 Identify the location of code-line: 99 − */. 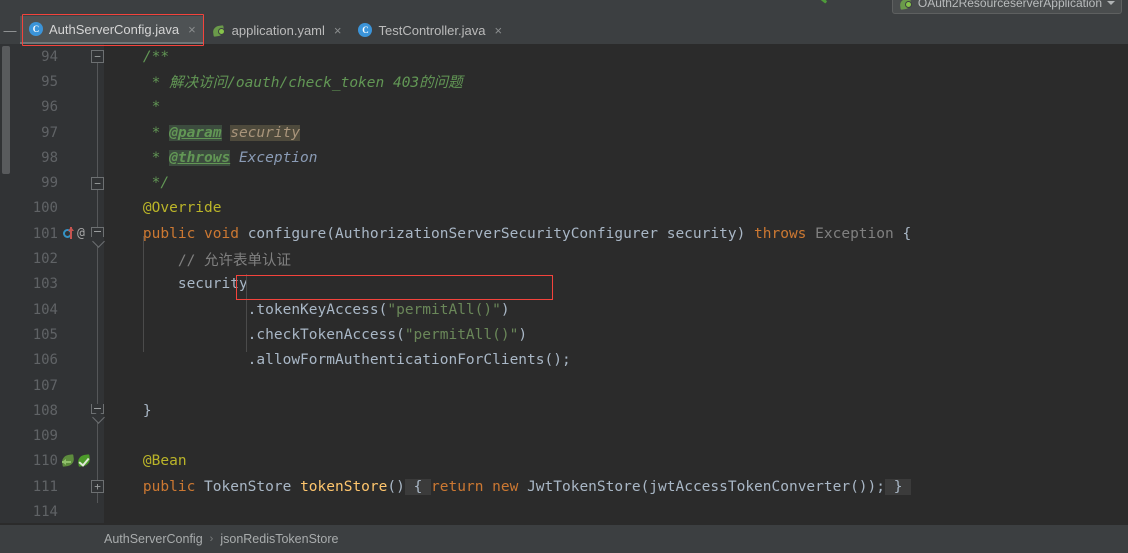
(564, 182).